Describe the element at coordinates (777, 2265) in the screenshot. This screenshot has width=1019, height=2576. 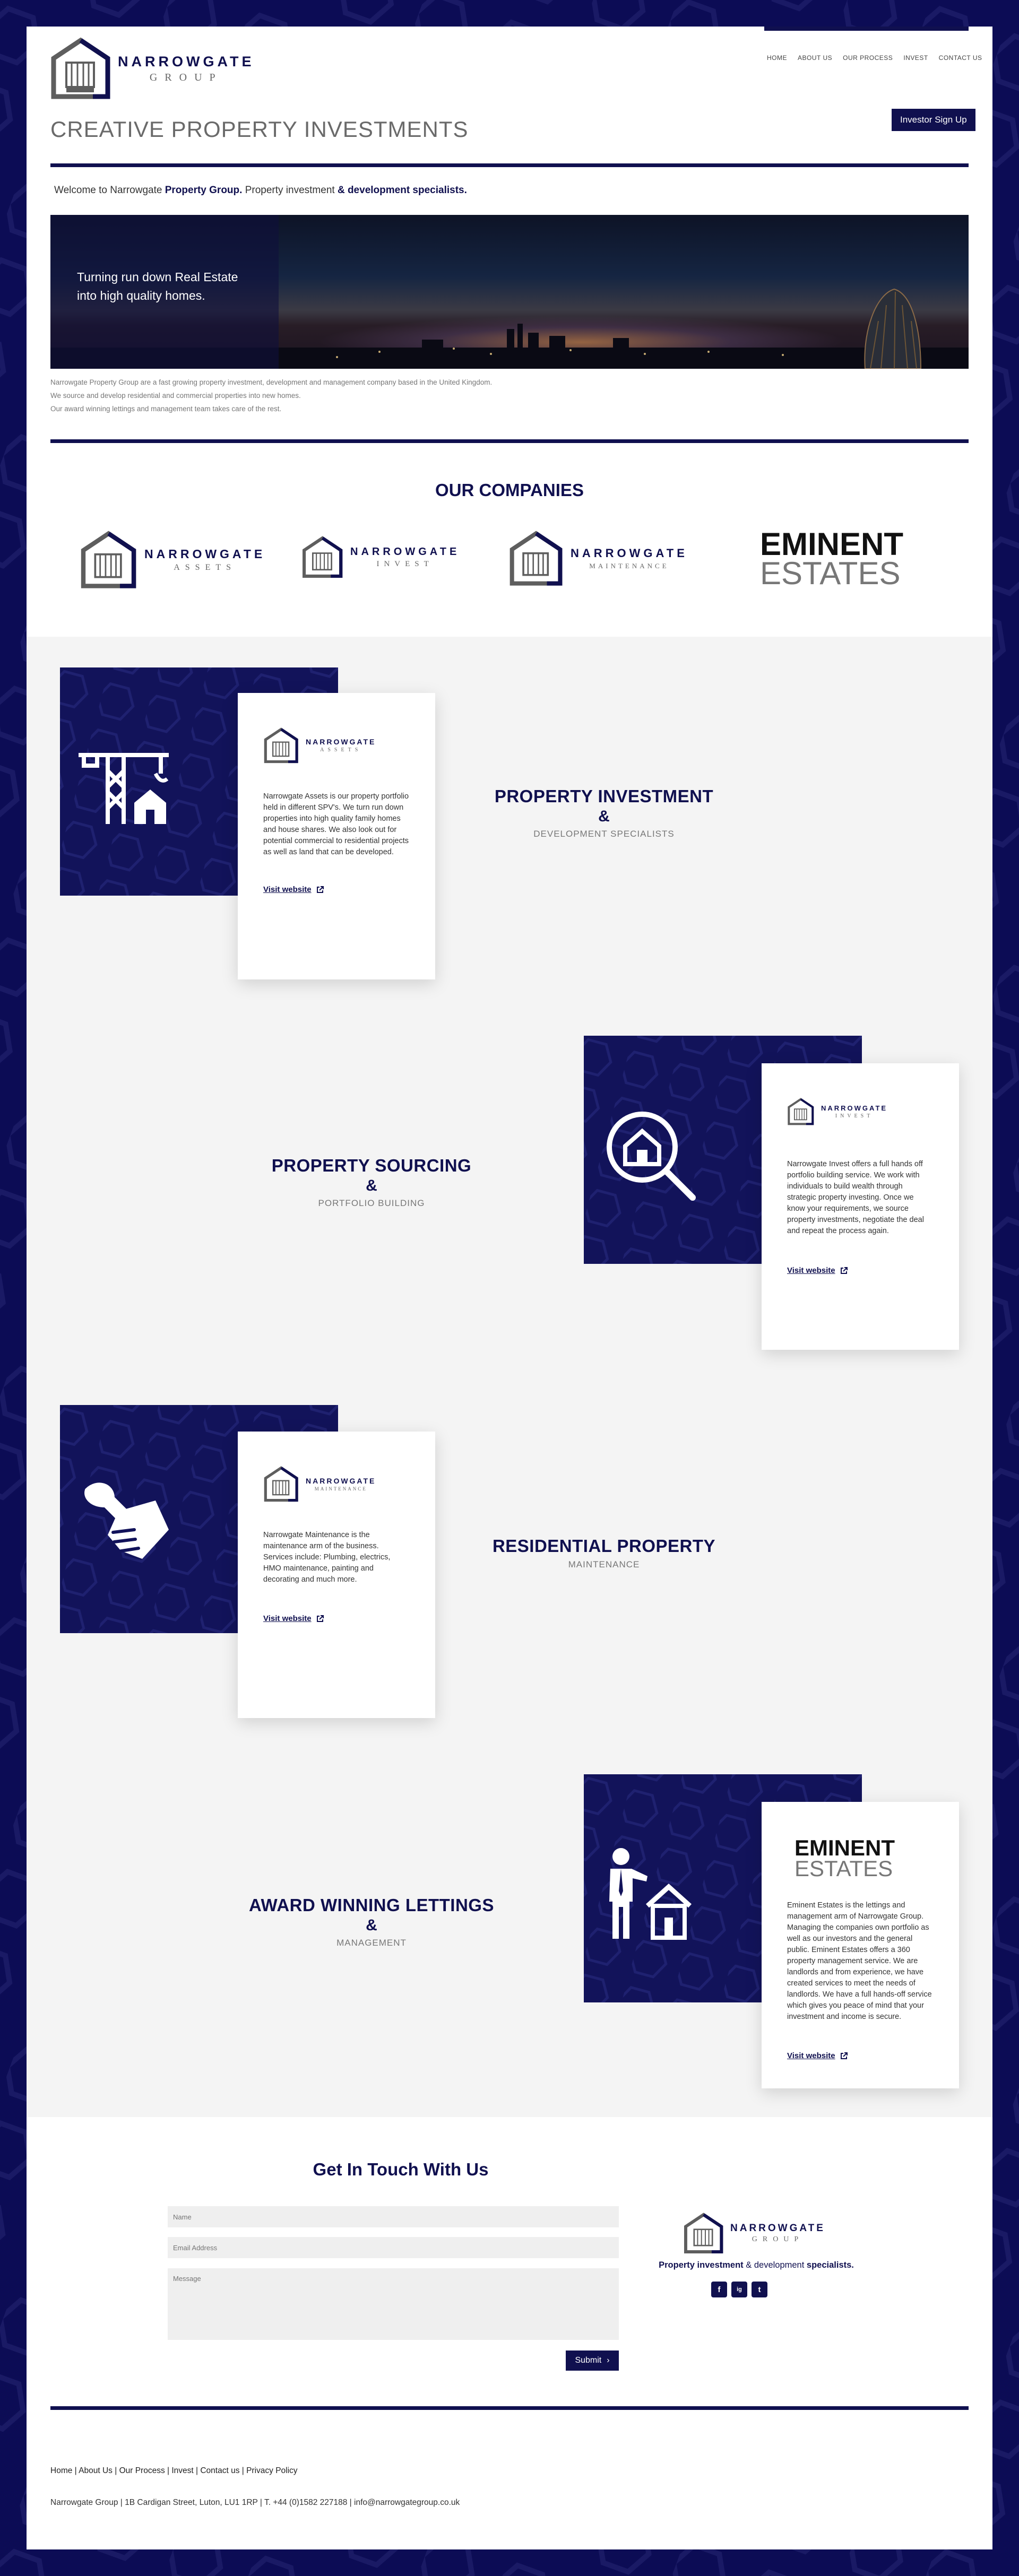
I see `tag-part: & development` at that location.